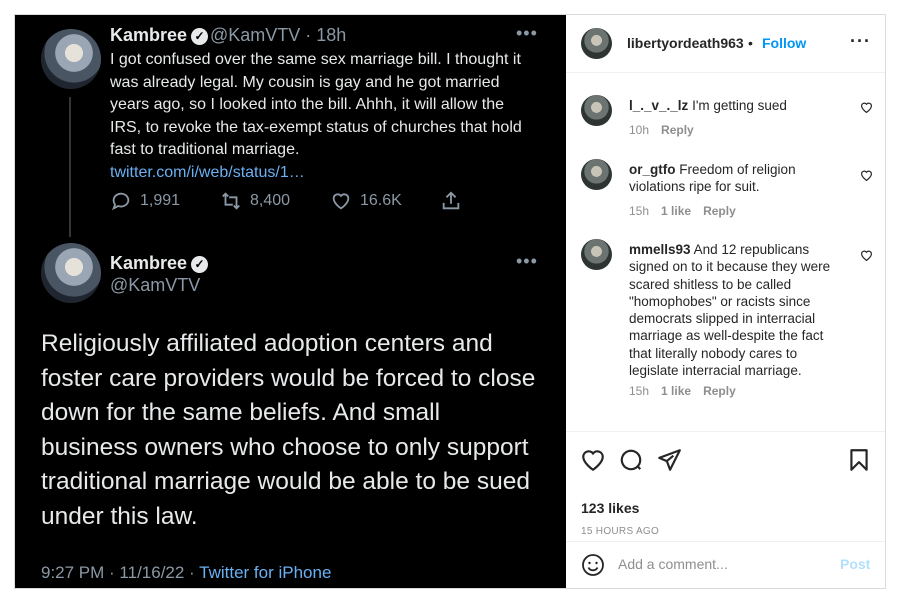 Image resolution: width=900 pixels, height=595 pixels. I want to click on tweet2-author: Kambree ✓, so click(159, 263).